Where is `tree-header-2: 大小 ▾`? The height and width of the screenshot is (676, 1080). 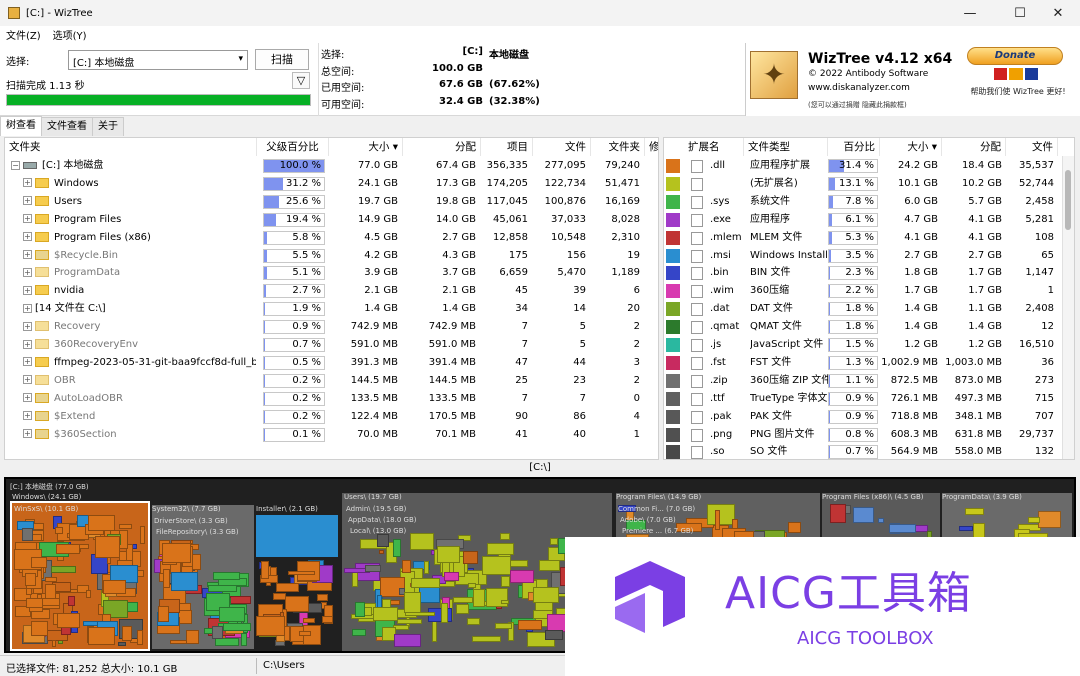
tree-header-2: 大小 ▾ is located at coordinates (366, 147).